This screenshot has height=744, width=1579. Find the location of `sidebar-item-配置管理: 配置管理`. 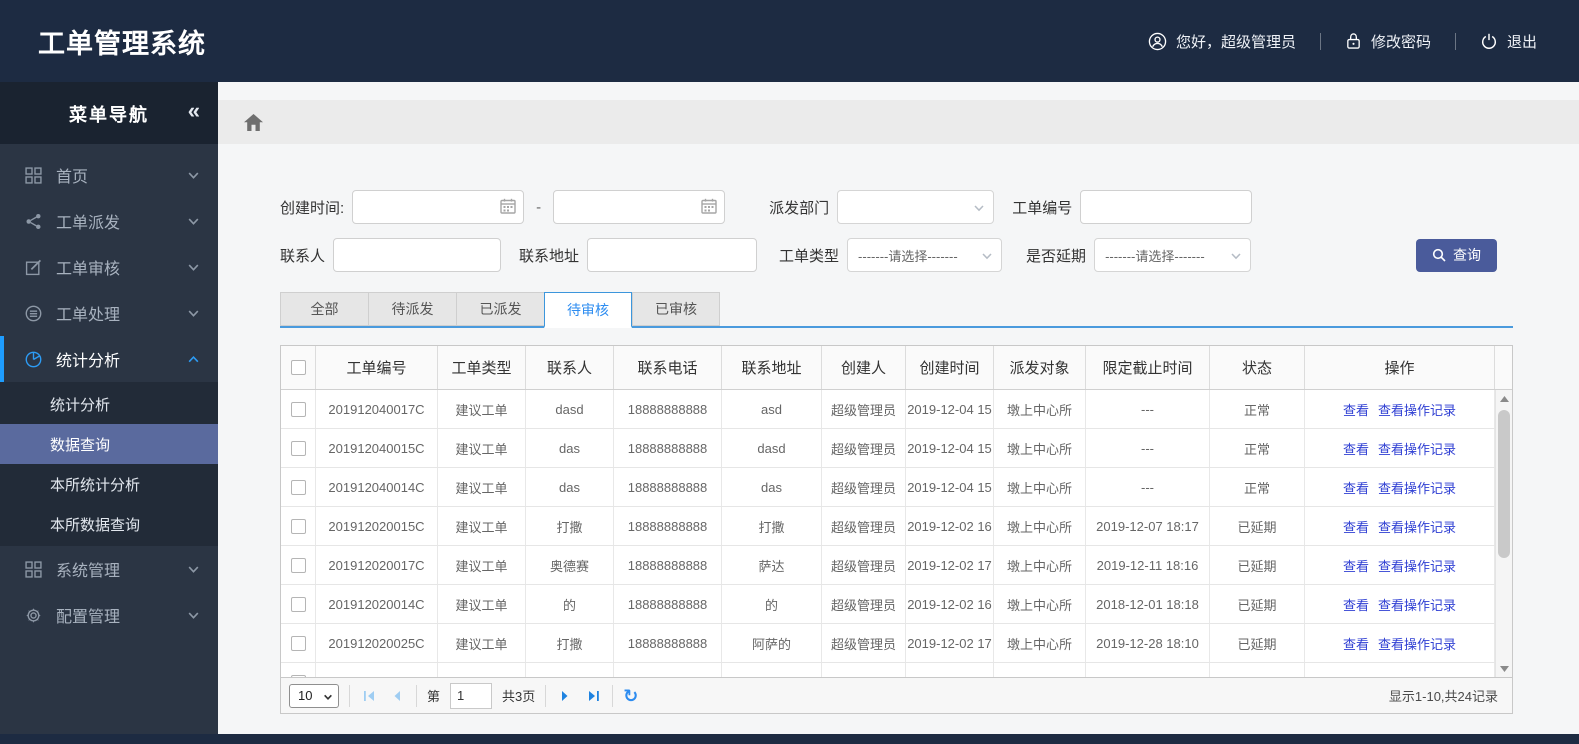

sidebar-item-配置管理: 配置管理 is located at coordinates (109, 615).